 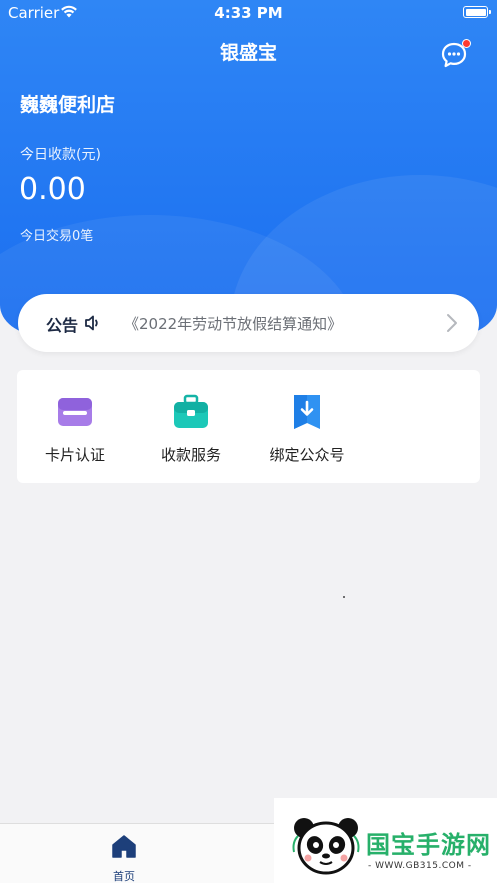 What do you see at coordinates (428, 845) in the screenshot?
I see `watermark-title: 国宝手游网` at bounding box center [428, 845].